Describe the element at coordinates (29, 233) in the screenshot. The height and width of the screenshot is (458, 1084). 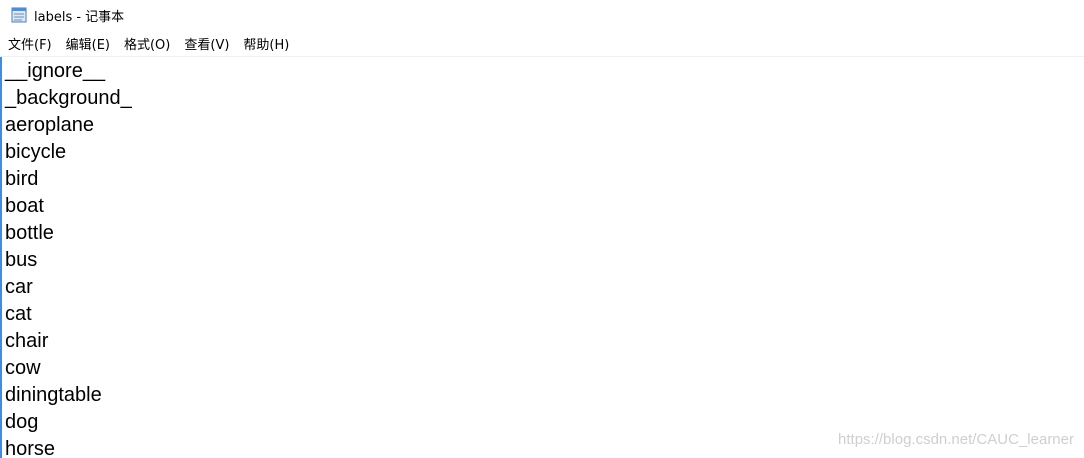
I see `text-line: bottle` at that location.